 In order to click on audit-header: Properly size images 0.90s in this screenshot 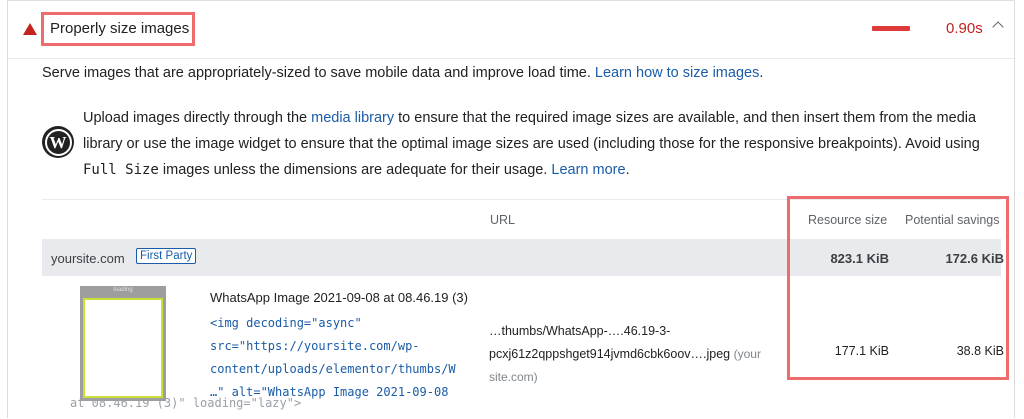, I will do `click(512, 30)`.